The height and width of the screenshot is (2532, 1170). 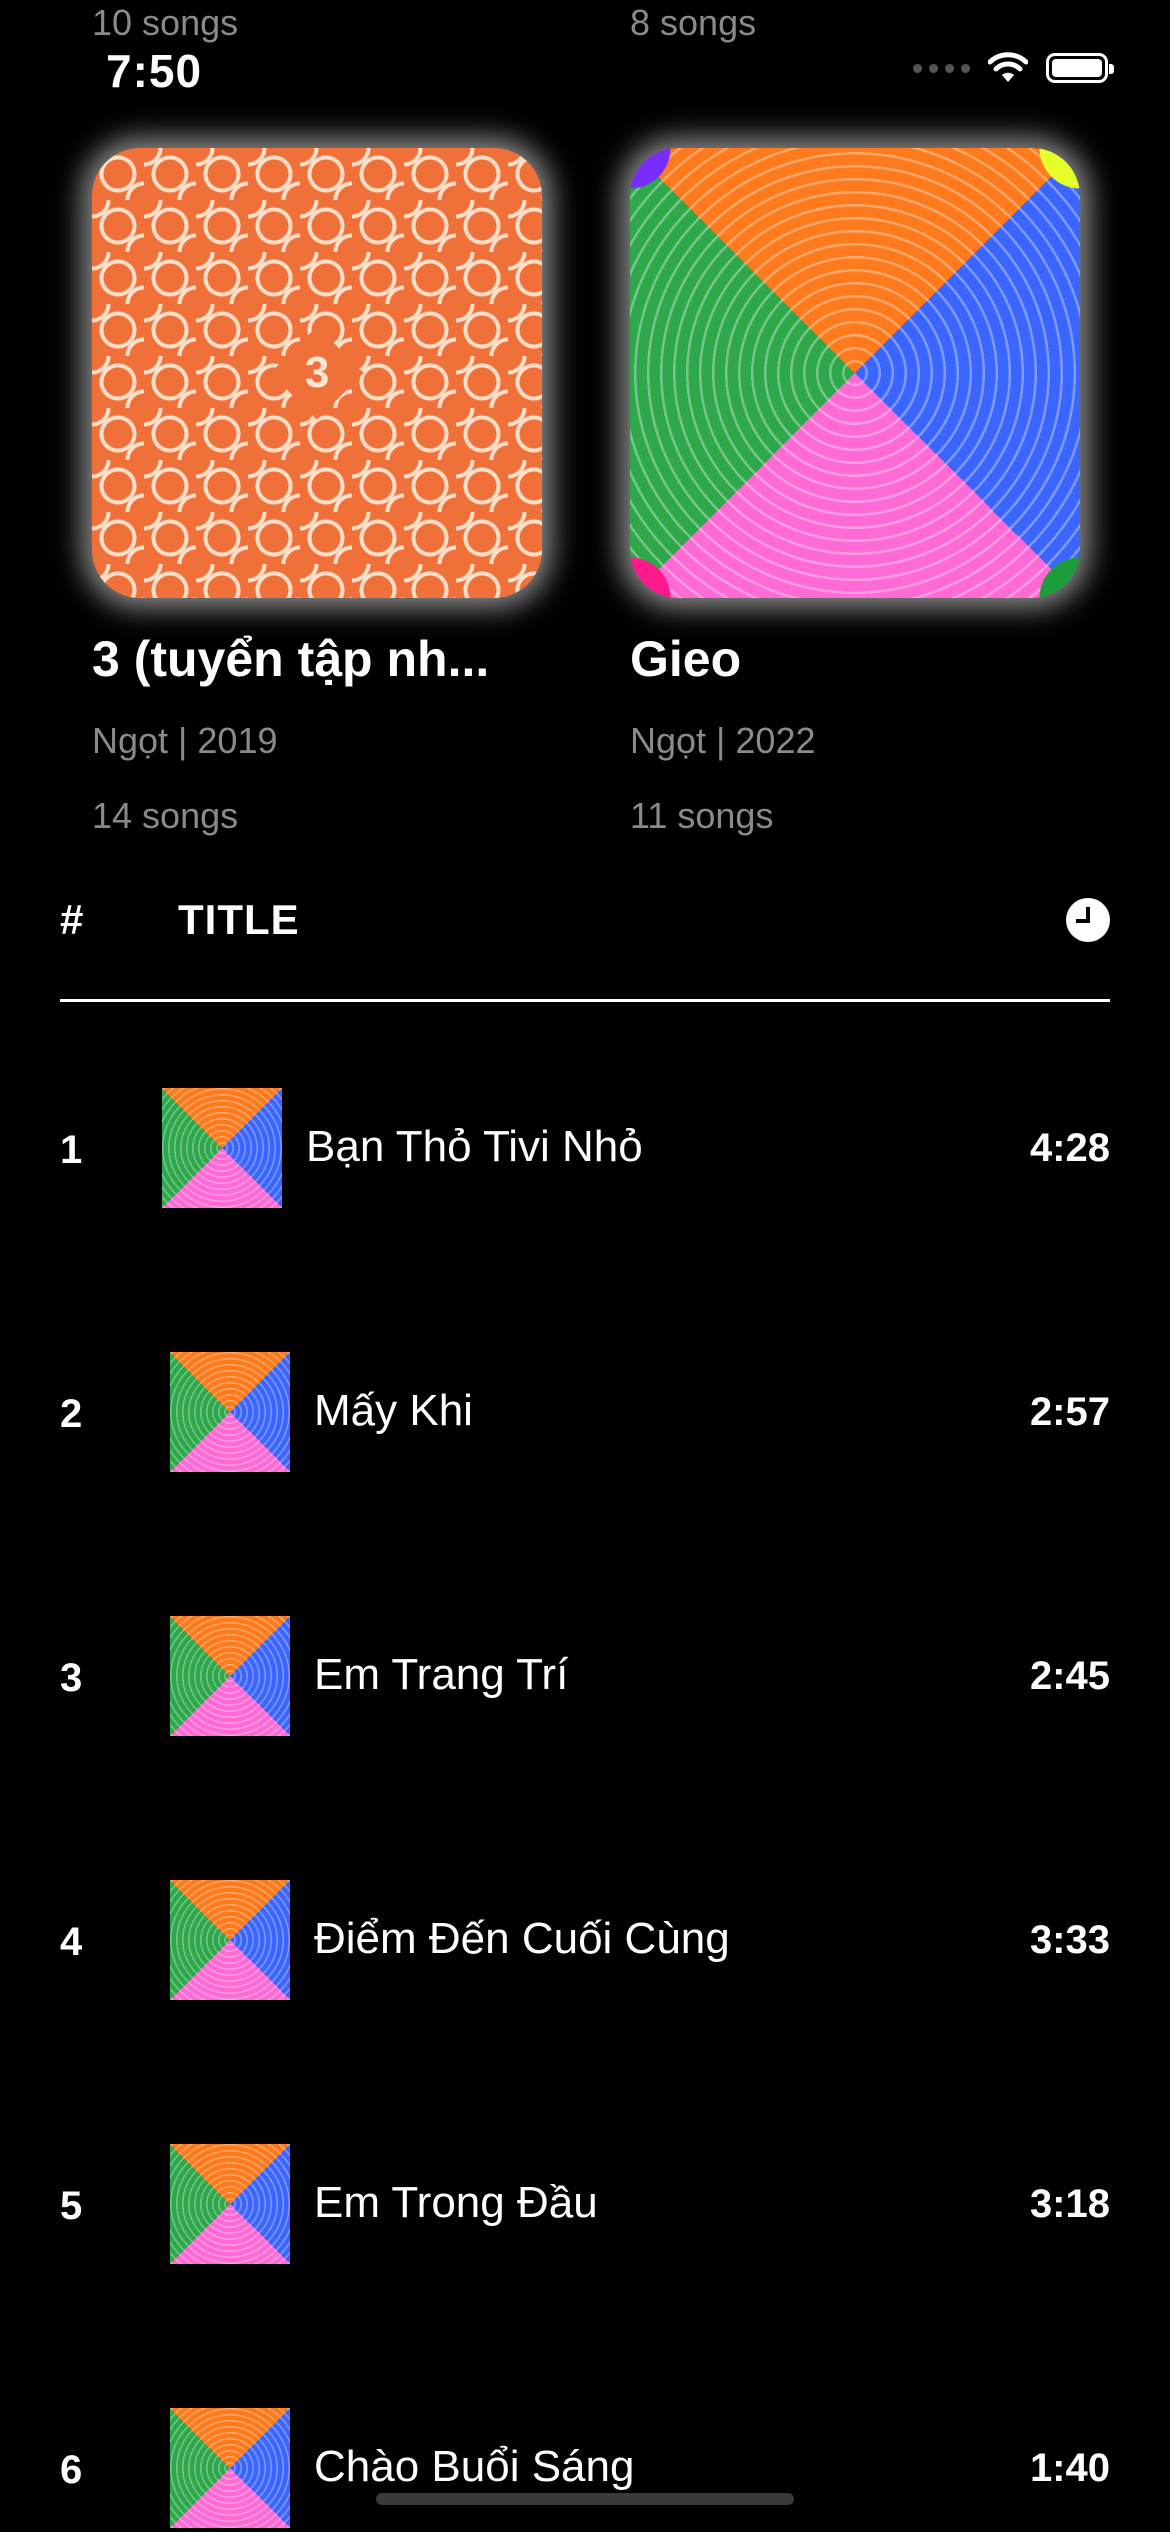 What do you see at coordinates (456, 2202) in the screenshot?
I see `track-title: Em Trong Đầu` at bounding box center [456, 2202].